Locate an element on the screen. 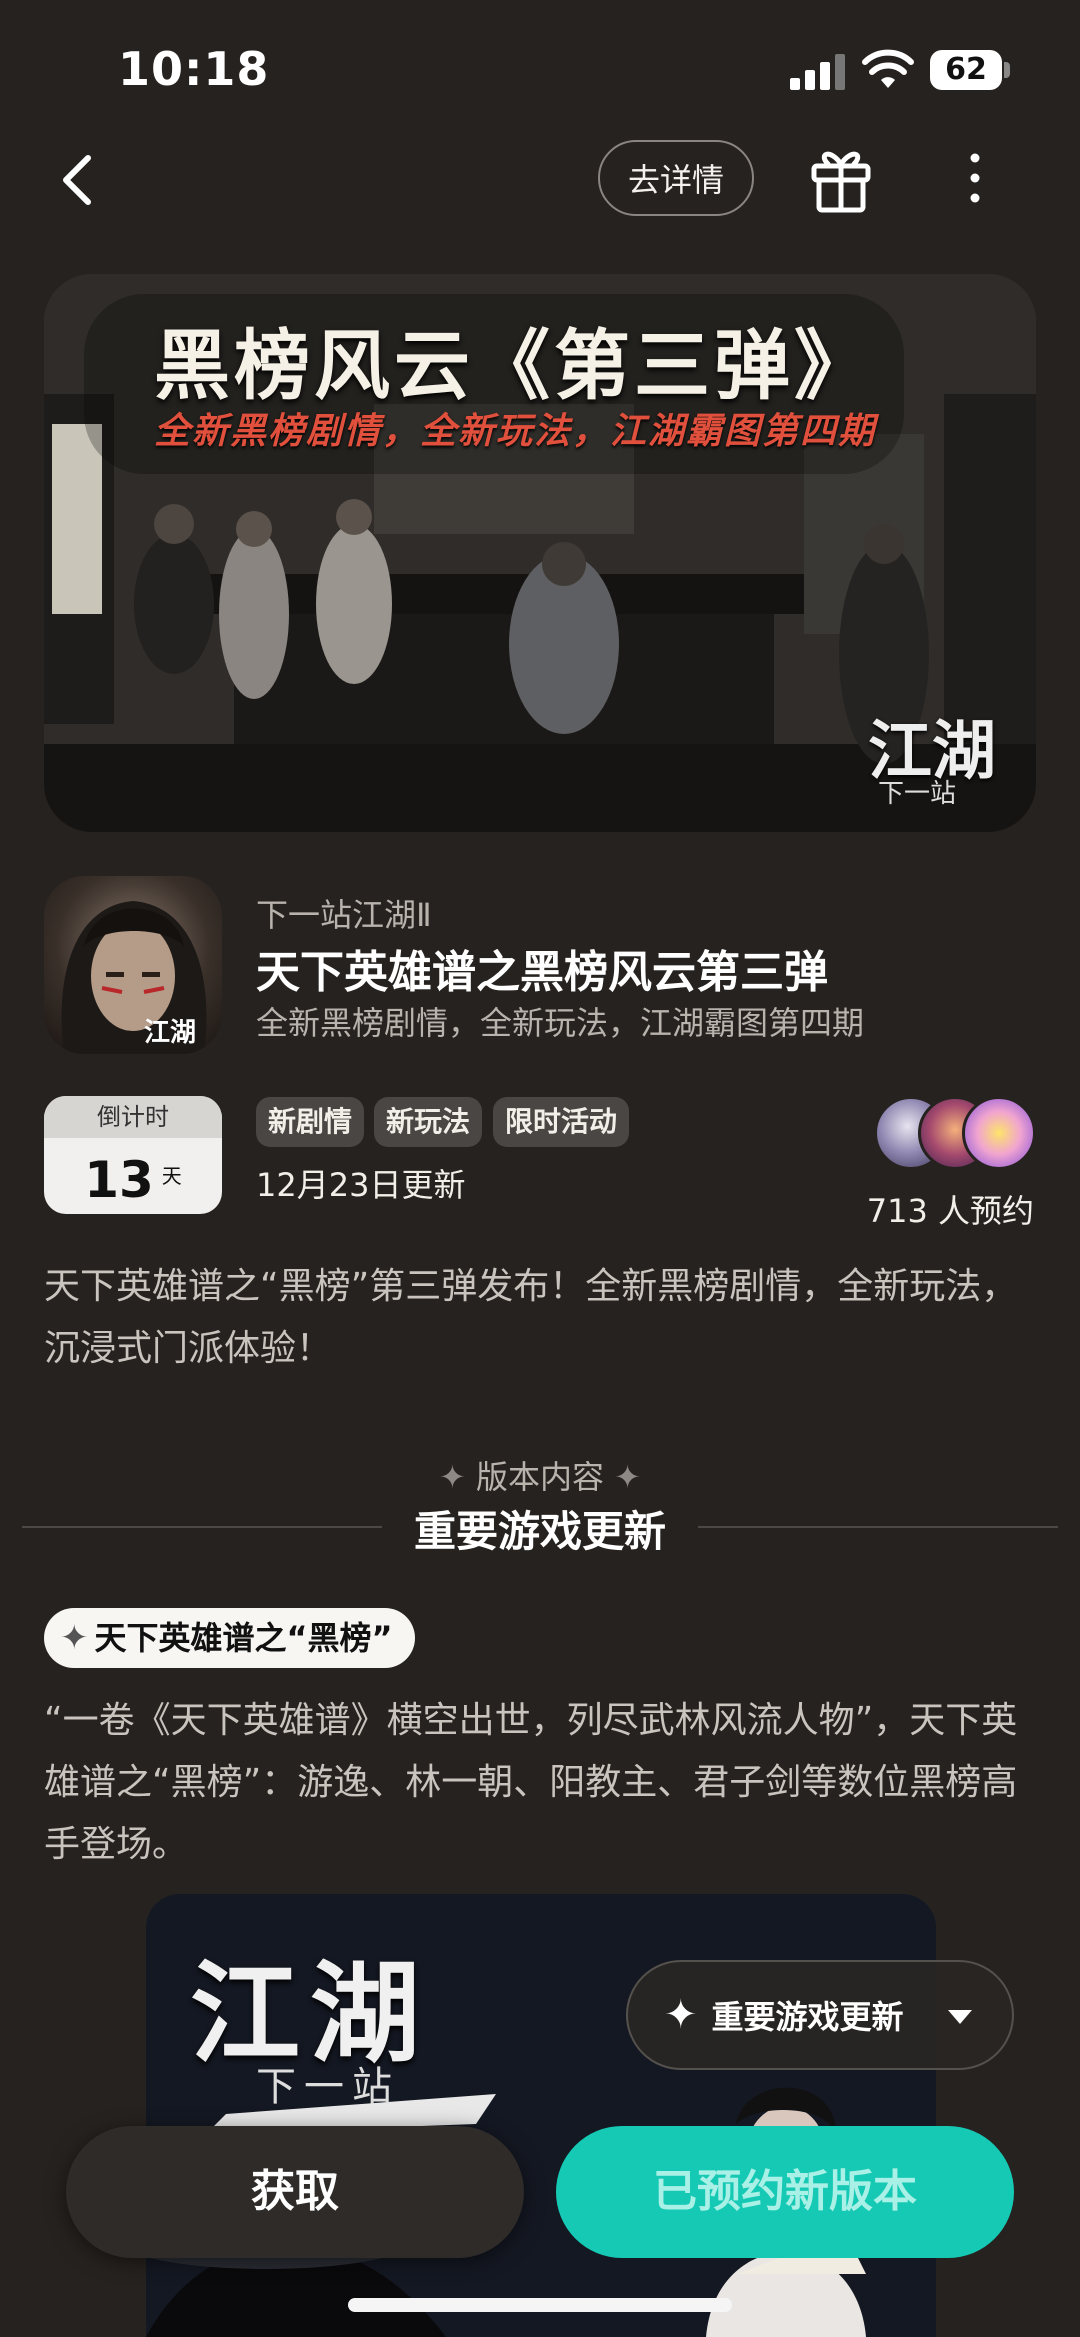 The width and height of the screenshot is (1080, 2337). banner-game-logo-sub: 下一站 is located at coordinates (916, 794).